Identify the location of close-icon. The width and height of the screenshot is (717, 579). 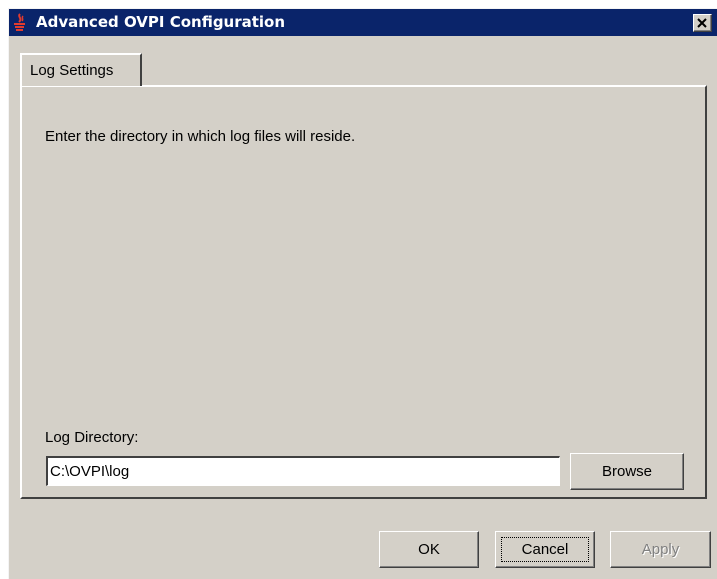
(702, 23).